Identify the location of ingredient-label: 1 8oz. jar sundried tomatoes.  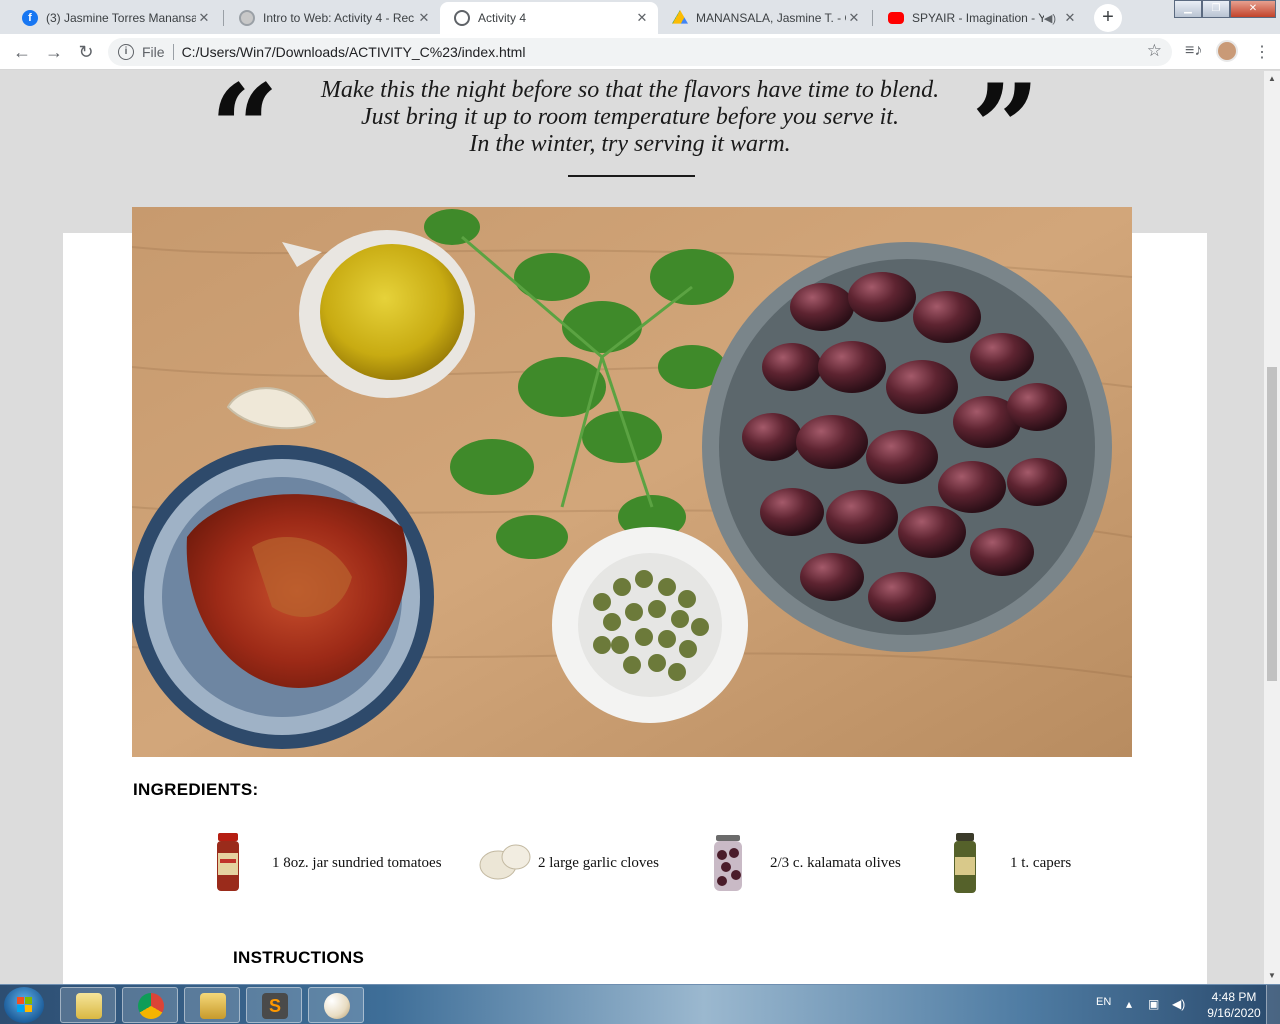
(357, 862).